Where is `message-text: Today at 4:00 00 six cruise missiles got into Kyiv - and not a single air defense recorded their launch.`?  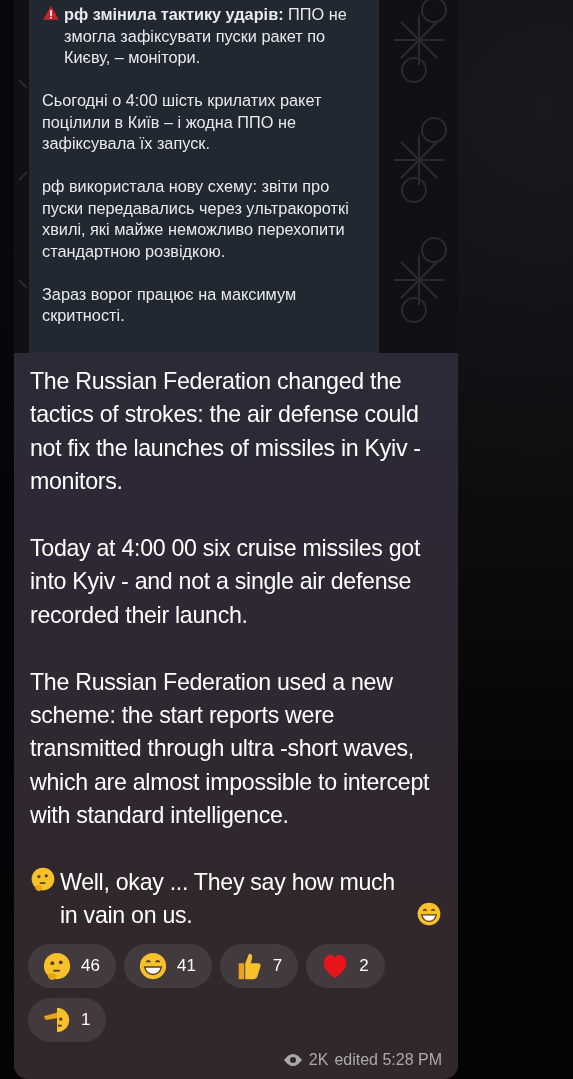
message-text: Today at 4:00 00 six cruise missiles got into Kyiv - and not a single air defense recorded their launch. is located at coordinates (225, 581).